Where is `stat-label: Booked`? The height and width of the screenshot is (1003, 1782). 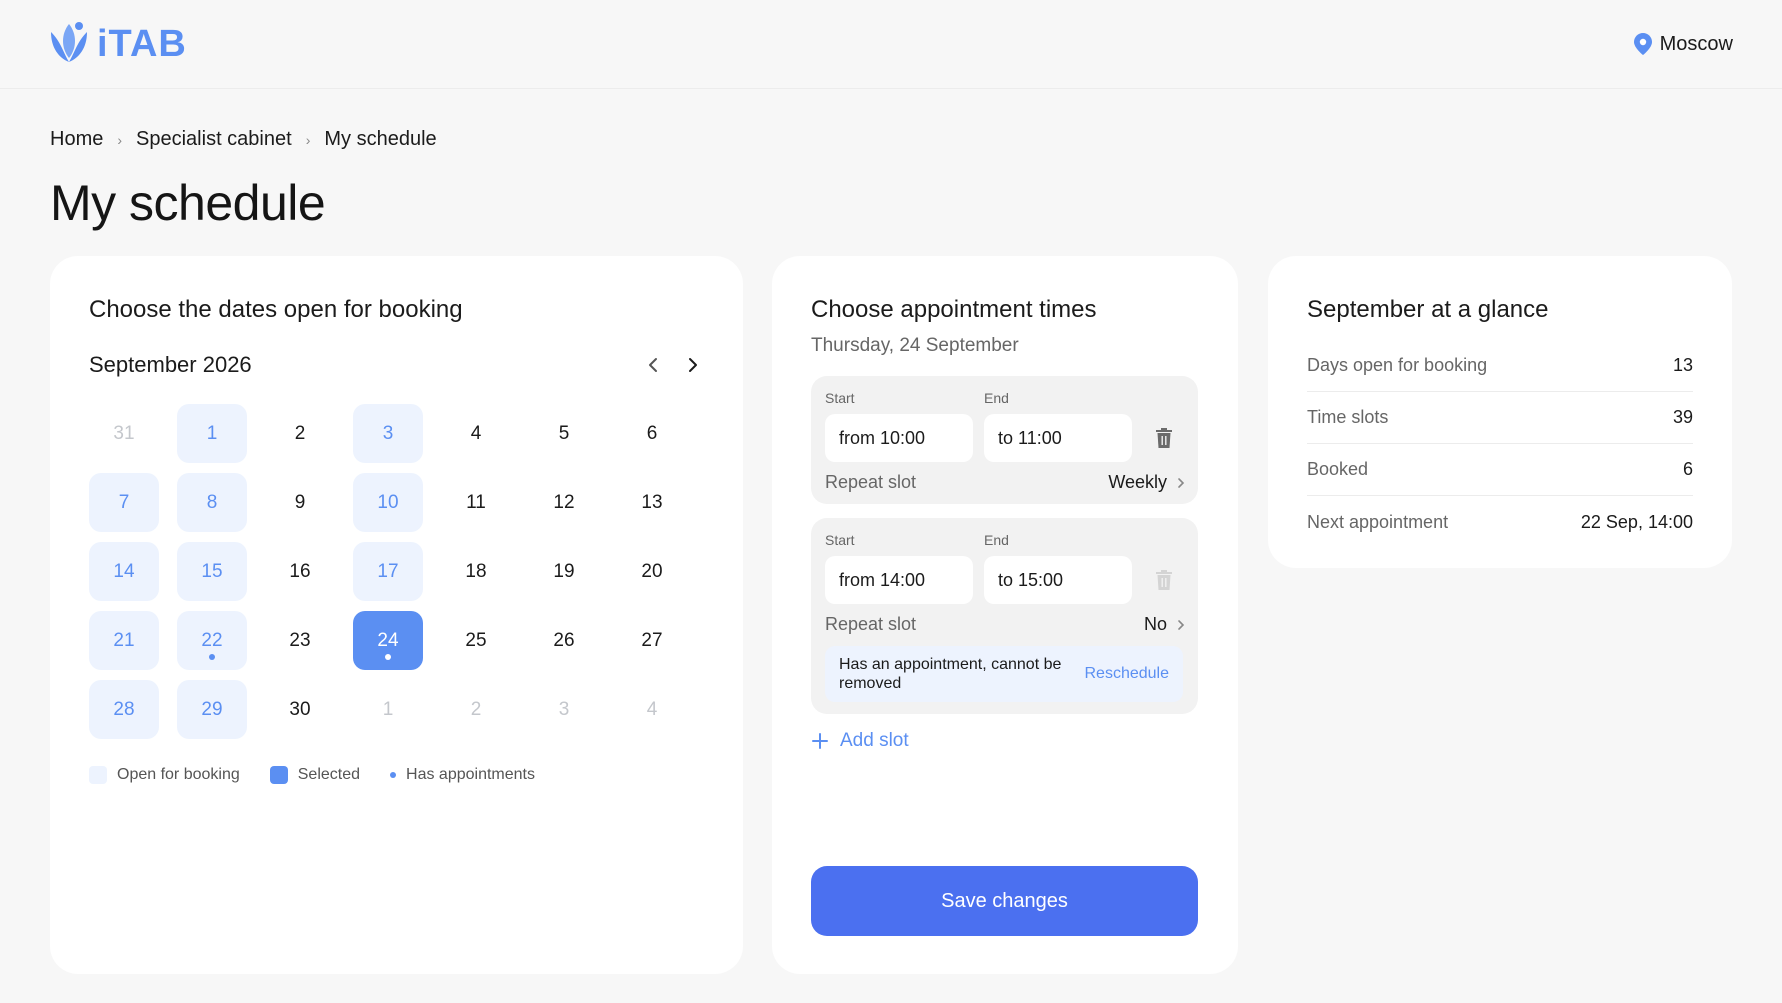 stat-label: Booked is located at coordinates (1338, 469).